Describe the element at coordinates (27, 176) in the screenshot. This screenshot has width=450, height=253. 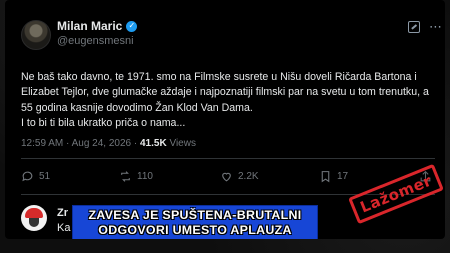
I see `reply-icon` at that location.